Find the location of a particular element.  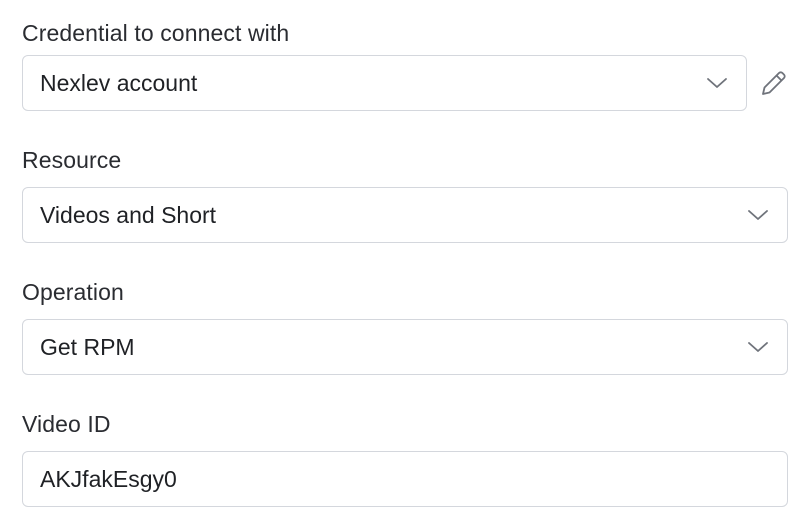

resource-select-value: Videos and Short is located at coordinates (128, 214).